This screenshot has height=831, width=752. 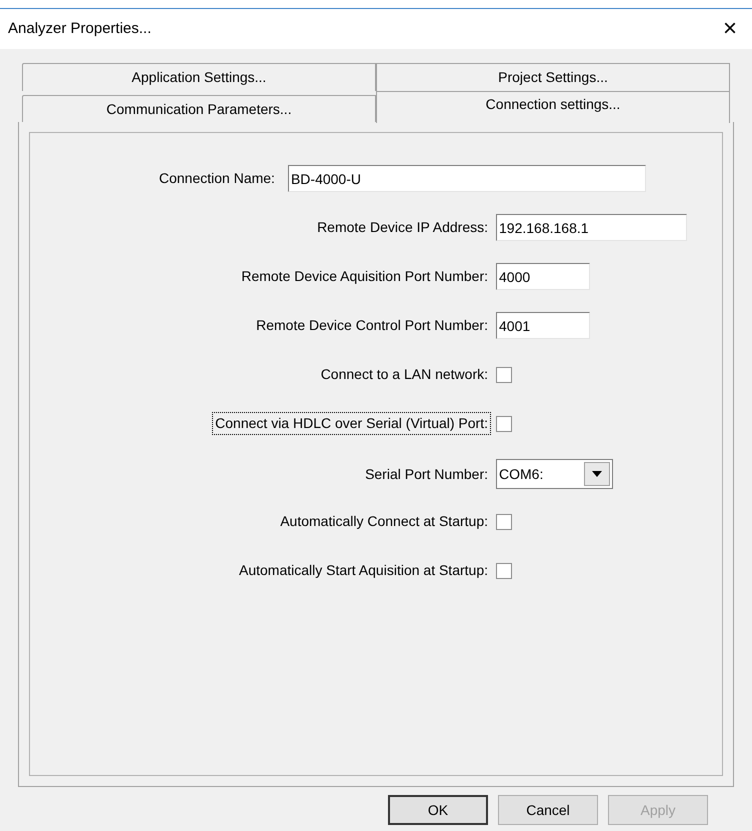 I want to click on close-button: ×, so click(x=730, y=29).